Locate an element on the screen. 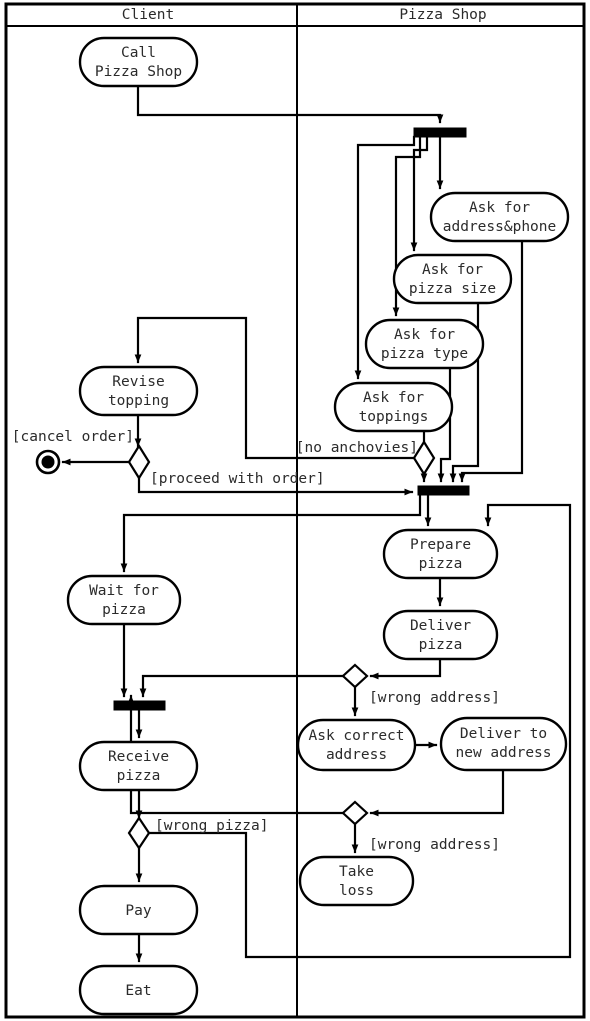 Image resolution: width=590 pixels, height=1021 pixels. node-prepare-pizza-line2: pizza is located at coordinates (441, 564).